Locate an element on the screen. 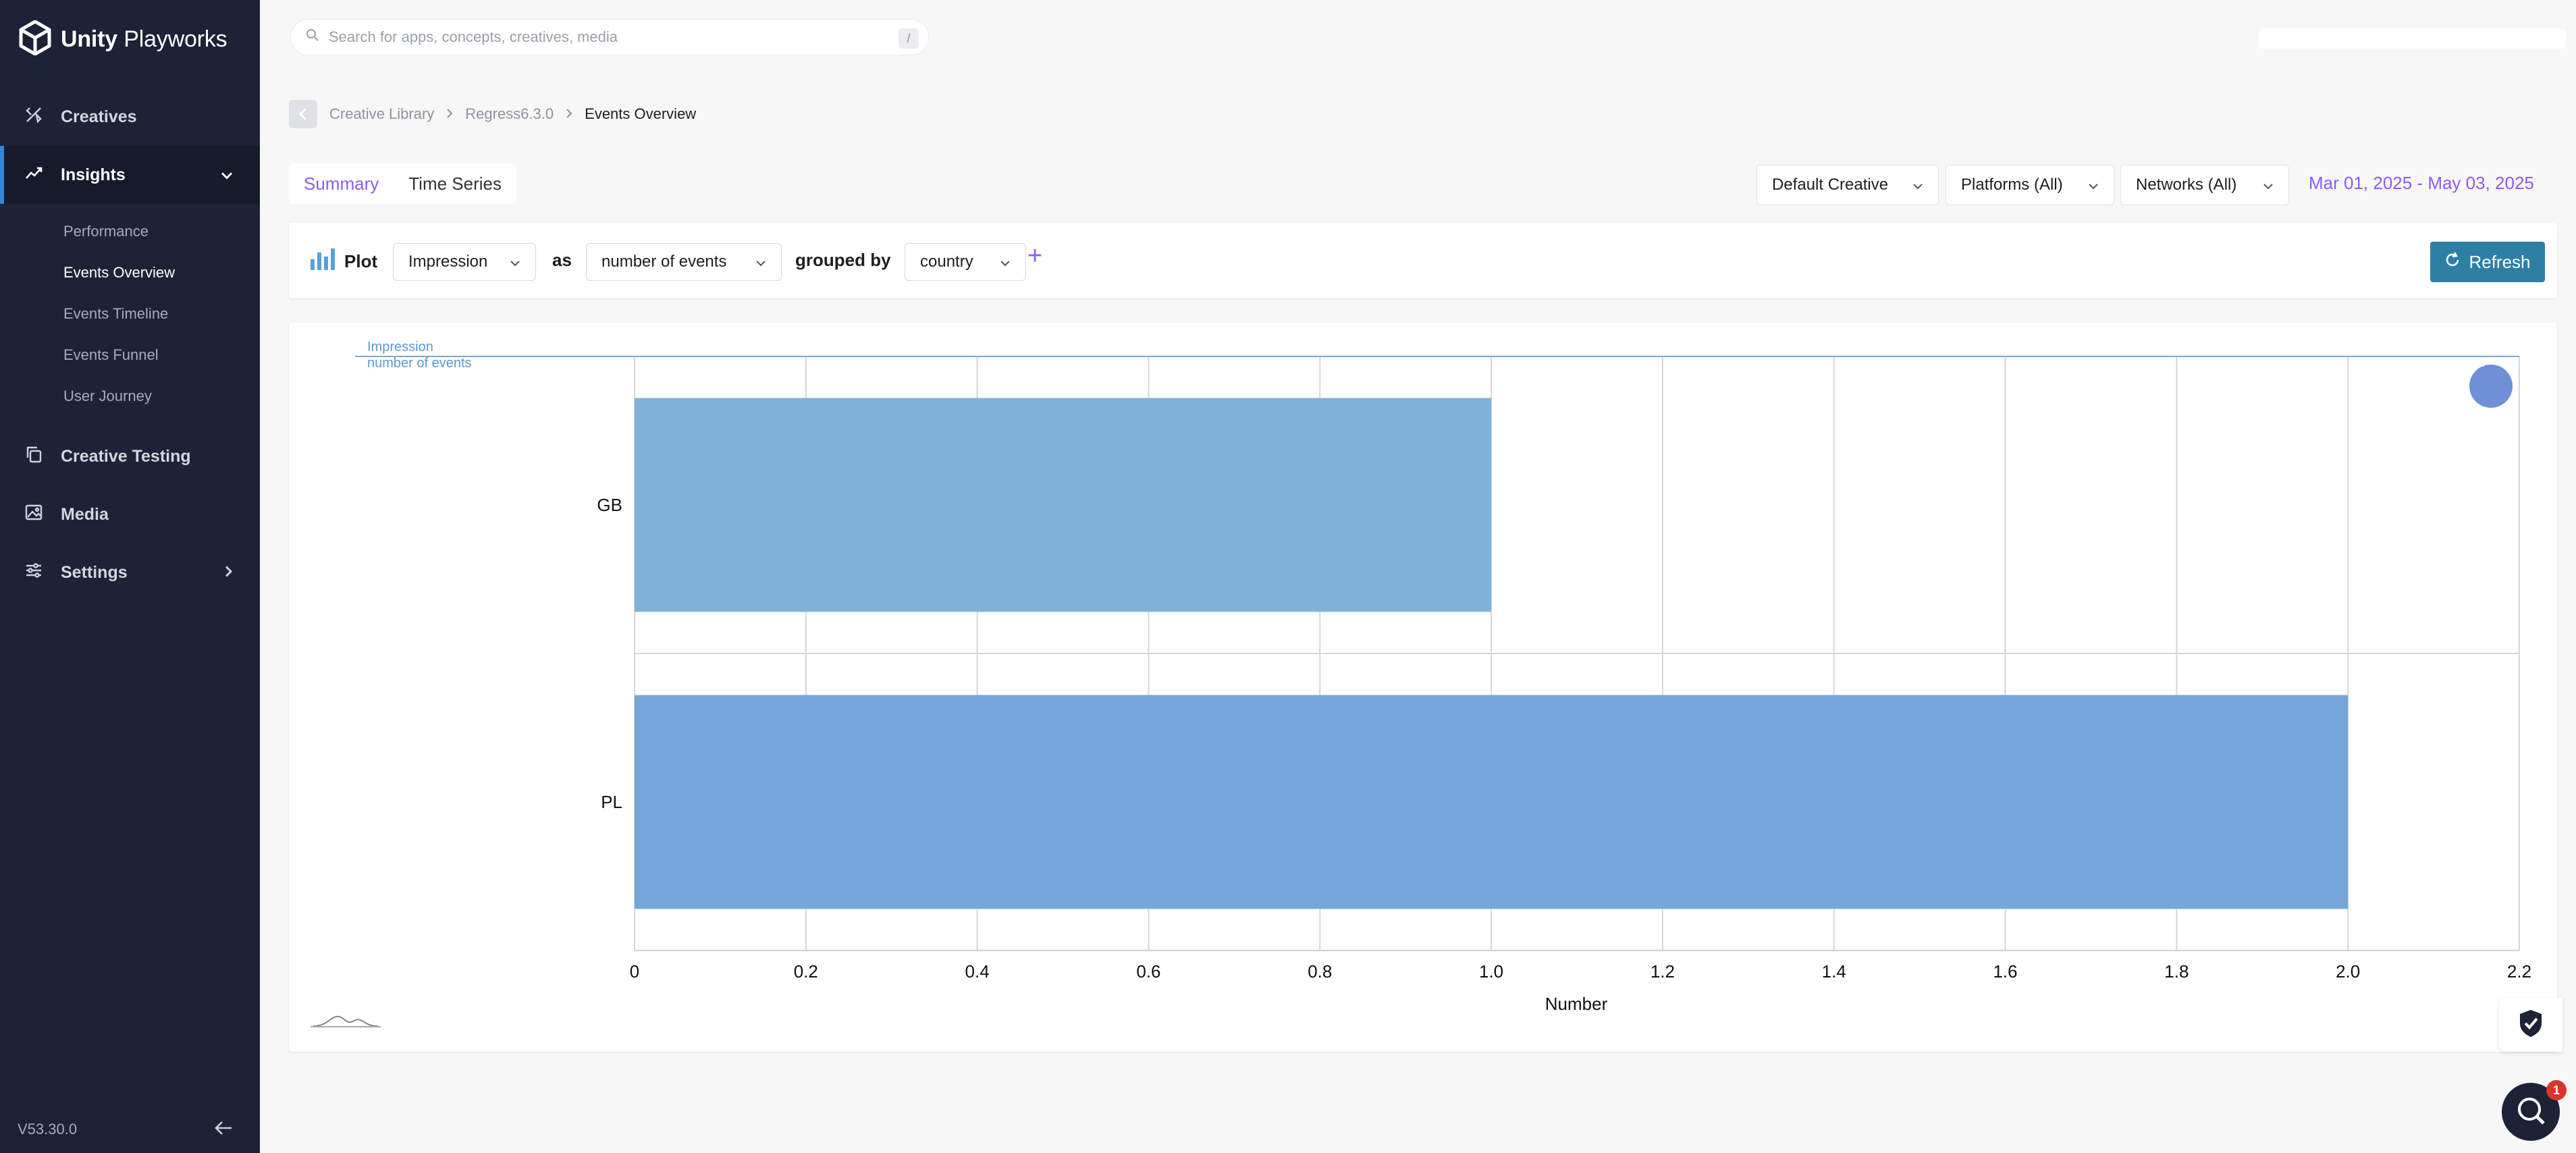 The width and height of the screenshot is (2576, 1153). nav-item-creatives: Creatives is located at coordinates (130, 117).